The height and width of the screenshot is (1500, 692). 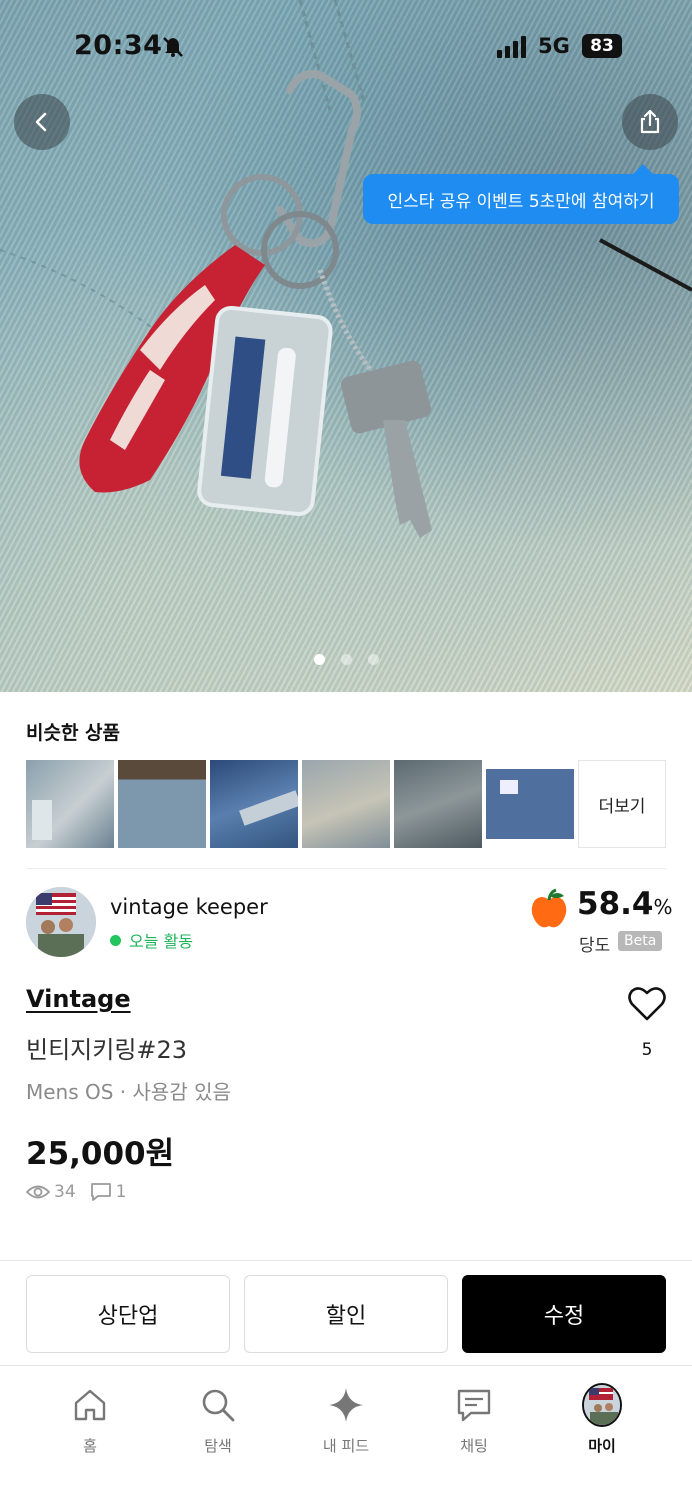 I want to click on nav-my: 마이, so click(x=602, y=1419).